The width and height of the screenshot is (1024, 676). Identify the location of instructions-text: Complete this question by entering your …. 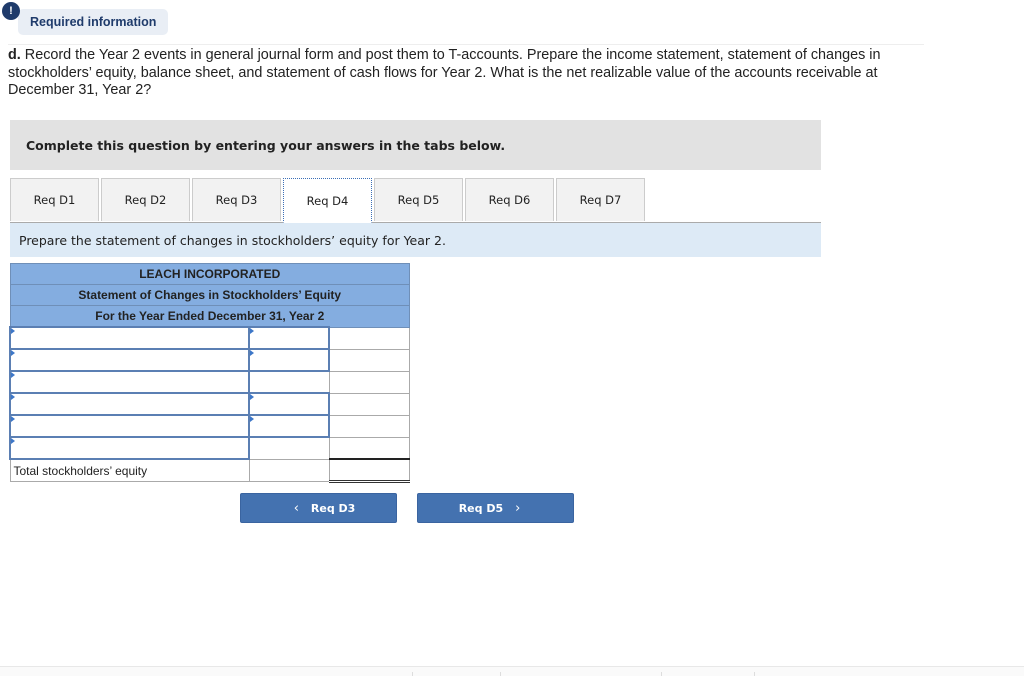
(266, 145).